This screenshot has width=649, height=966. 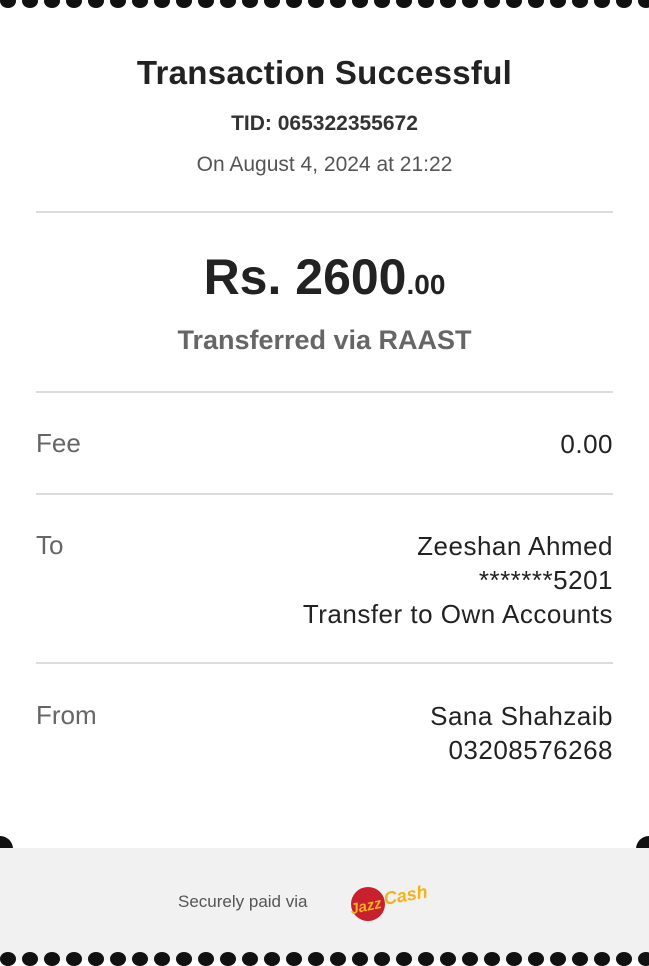 I want to click on transaction-date: On August 4, 2024 at 21:22, so click(x=324, y=164).